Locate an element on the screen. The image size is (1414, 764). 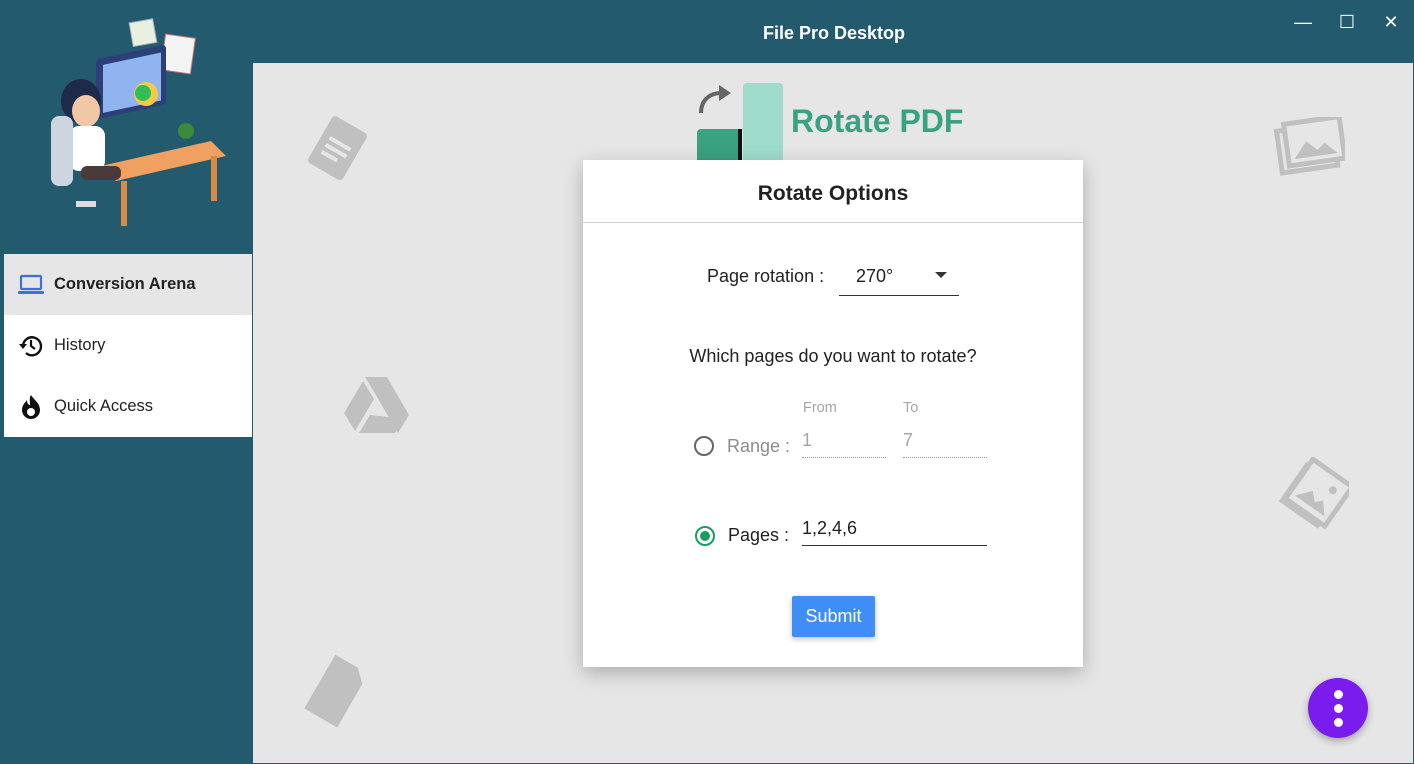
page-rotation-value: 270° is located at coordinates (875, 276).